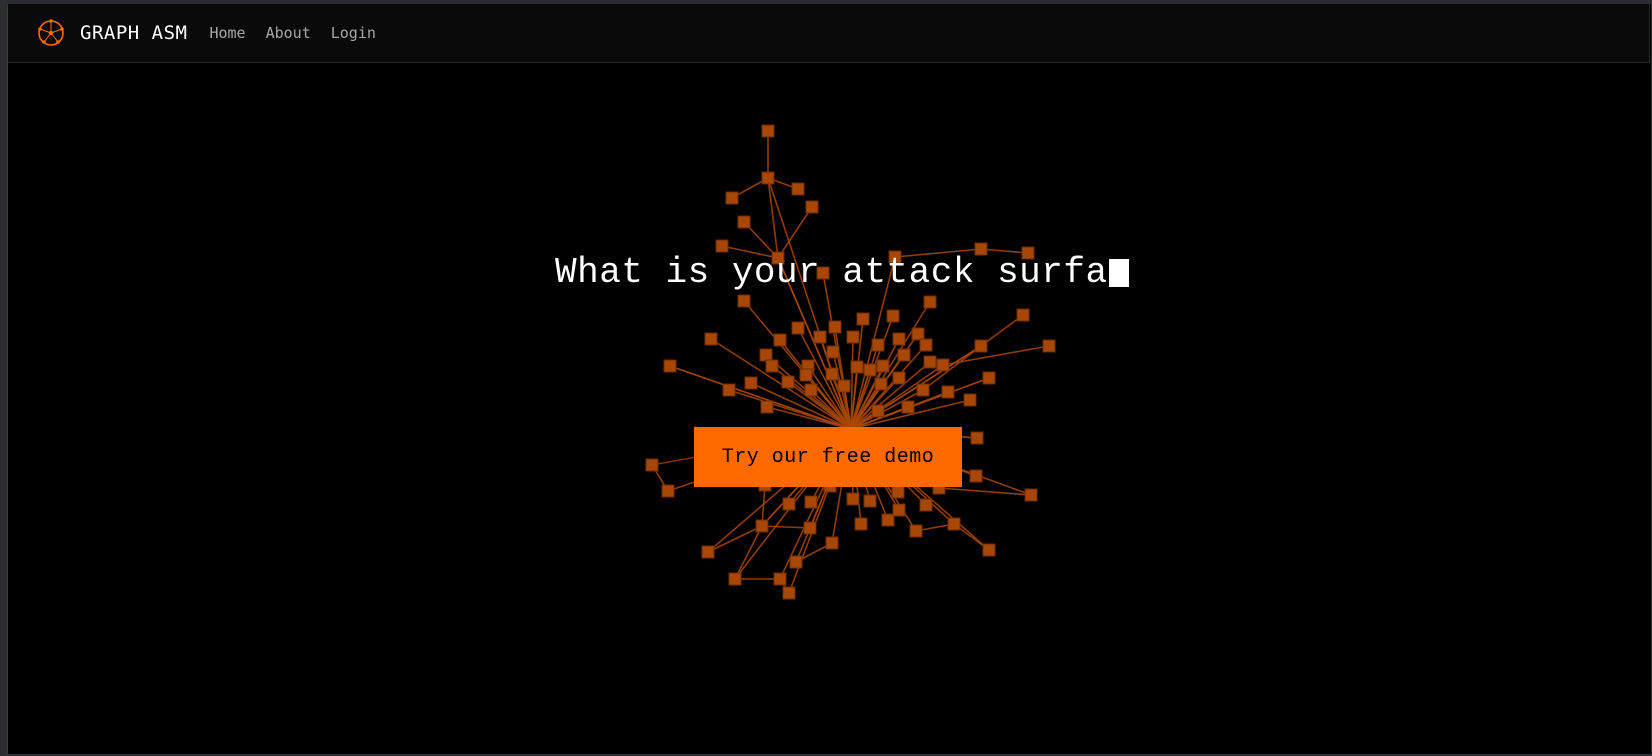  I want to click on network-graph-logo-icon, so click(51, 33).